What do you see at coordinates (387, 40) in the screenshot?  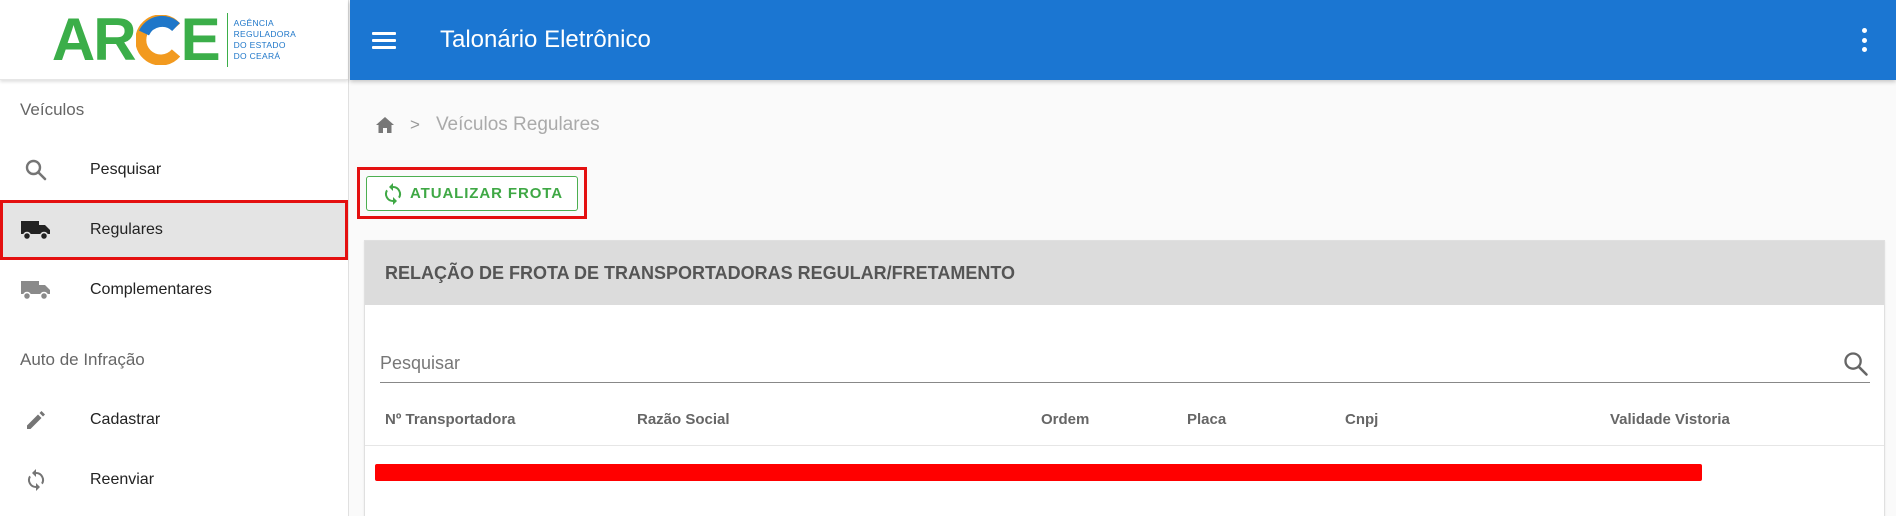 I see `hamburger-menu-icon` at bounding box center [387, 40].